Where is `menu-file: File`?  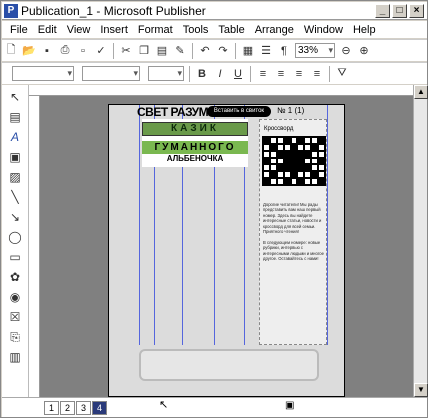
menu-file: File is located at coordinates (17, 30).